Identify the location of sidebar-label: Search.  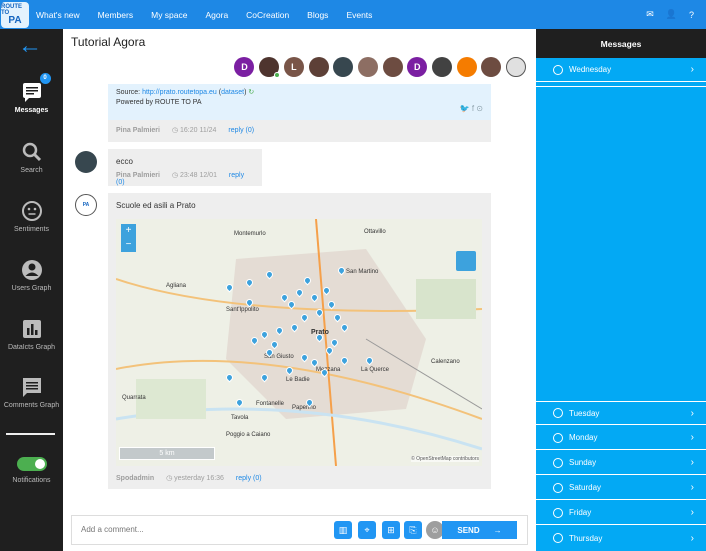
(31, 170).